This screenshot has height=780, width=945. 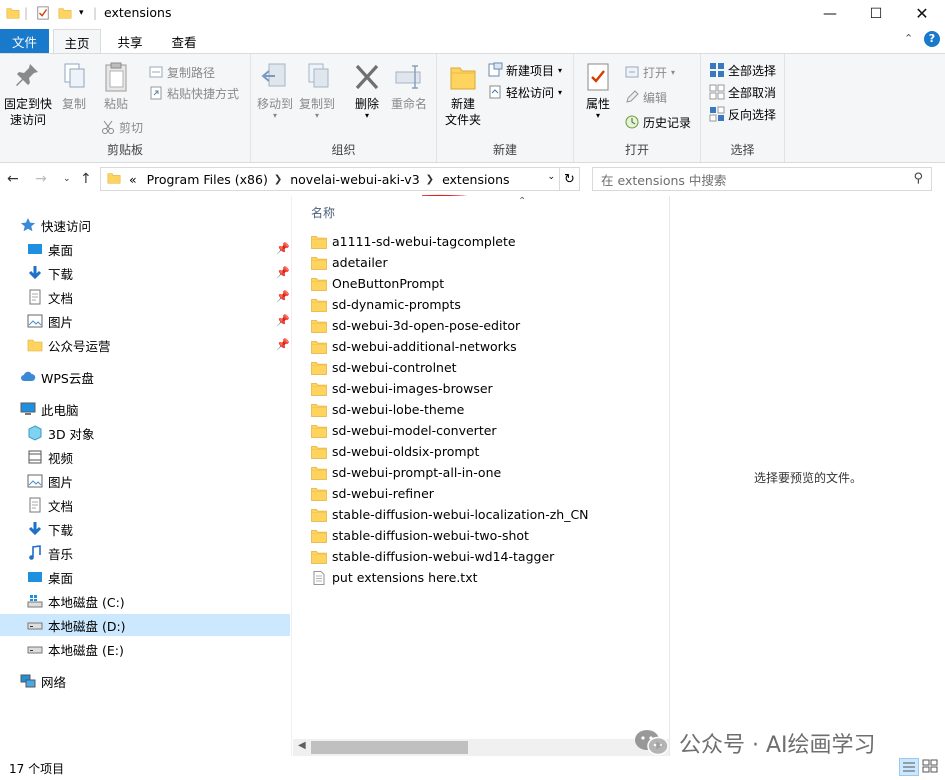 I want to click on pane-divider, so click(x=291, y=476).